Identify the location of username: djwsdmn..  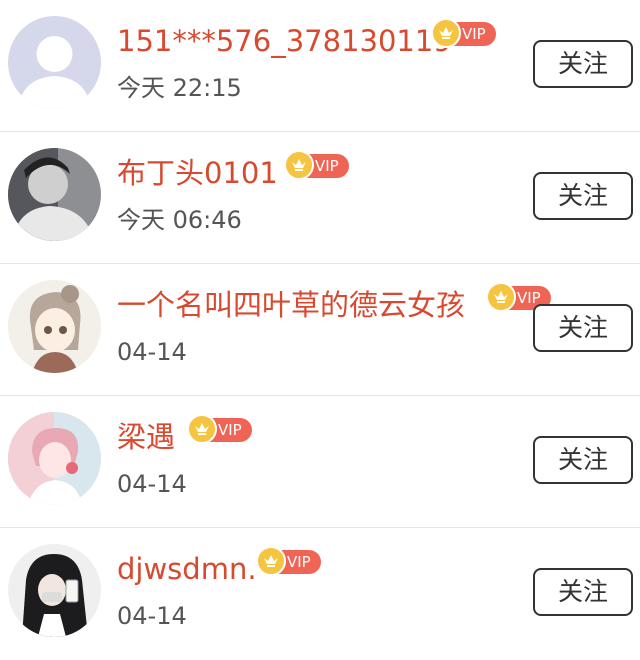
(187, 569).